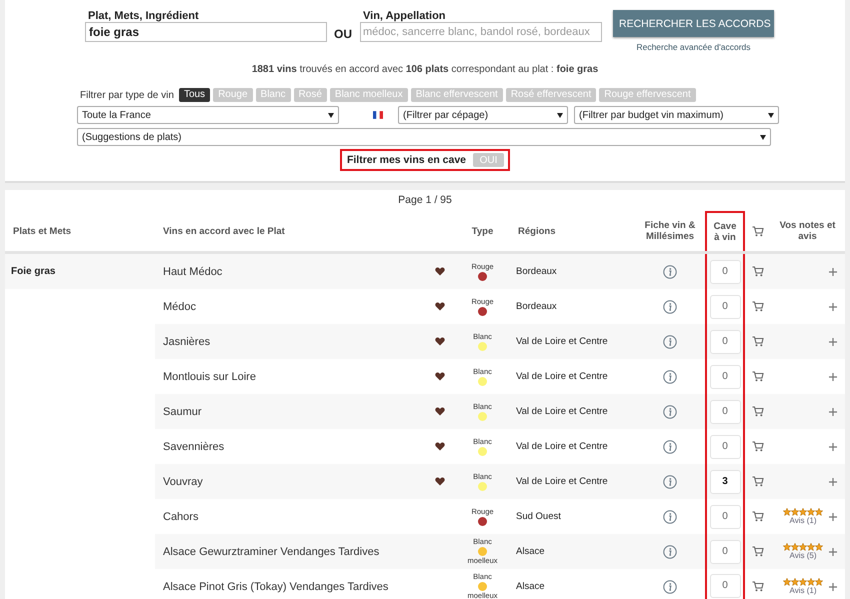 Image resolution: width=850 pixels, height=599 pixels. I want to click on search-button: RECHERCHER LES ACCORDS, so click(693, 23).